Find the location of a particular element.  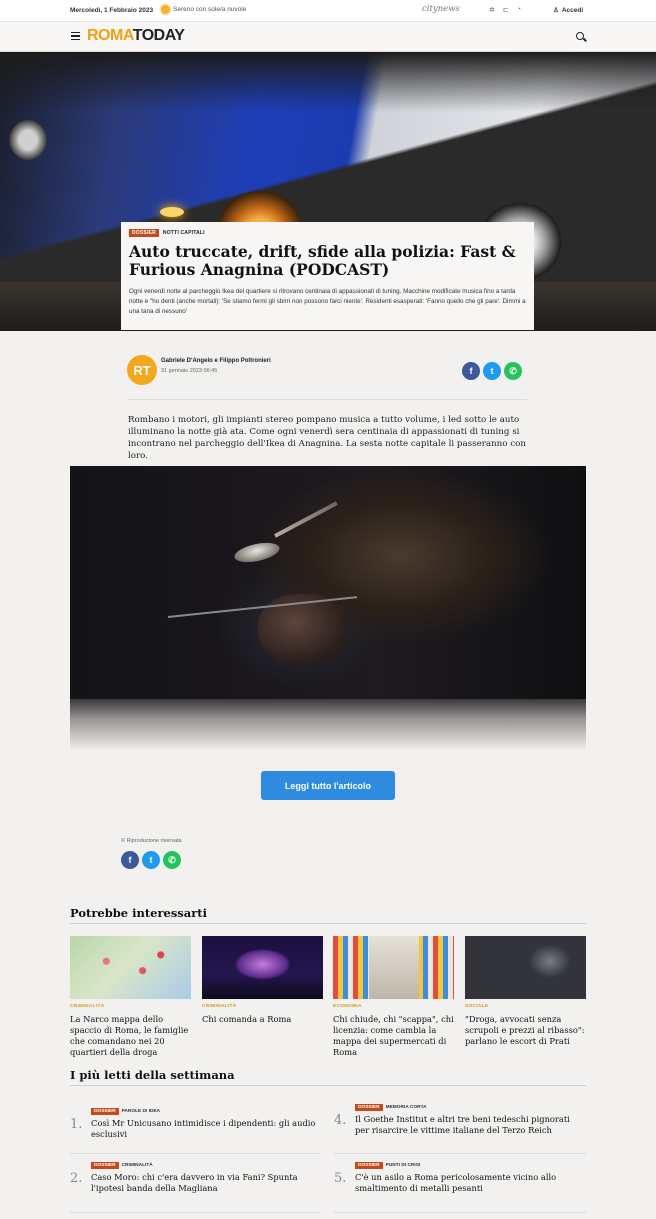

hero-category: NOTTI CAPITALI is located at coordinates (184, 233).